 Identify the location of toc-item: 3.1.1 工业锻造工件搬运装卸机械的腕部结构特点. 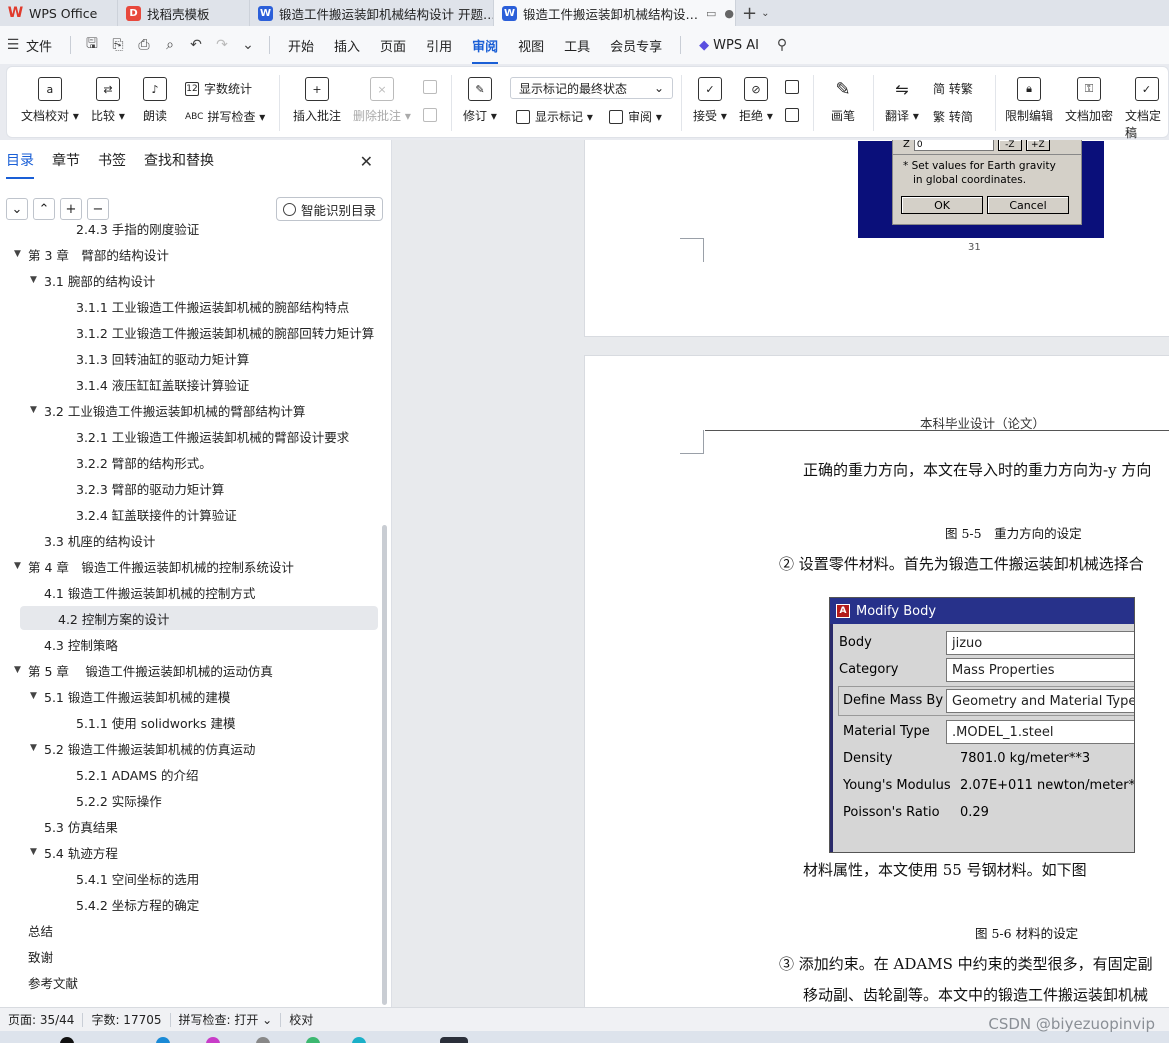
(174, 306).